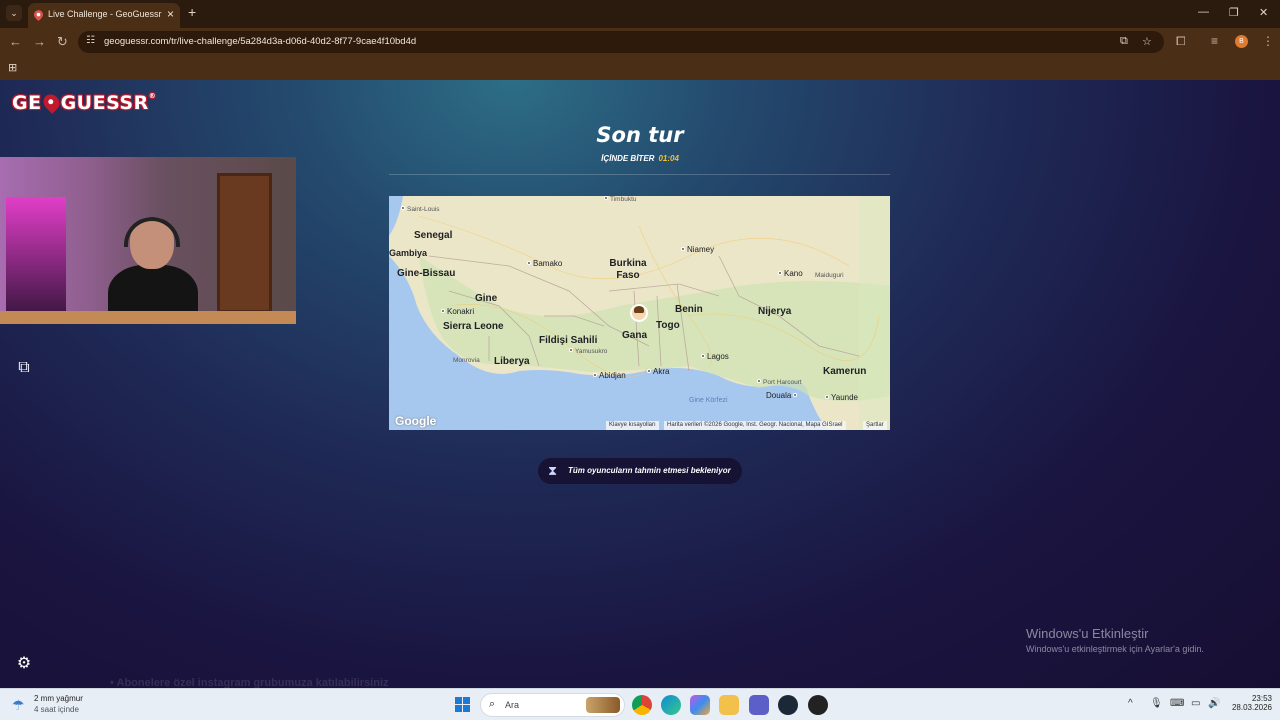 Image resolution: width=1280 pixels, height=720 pixels. I want to click on map-city-yaounde: Yaunde, so click(841, 397).